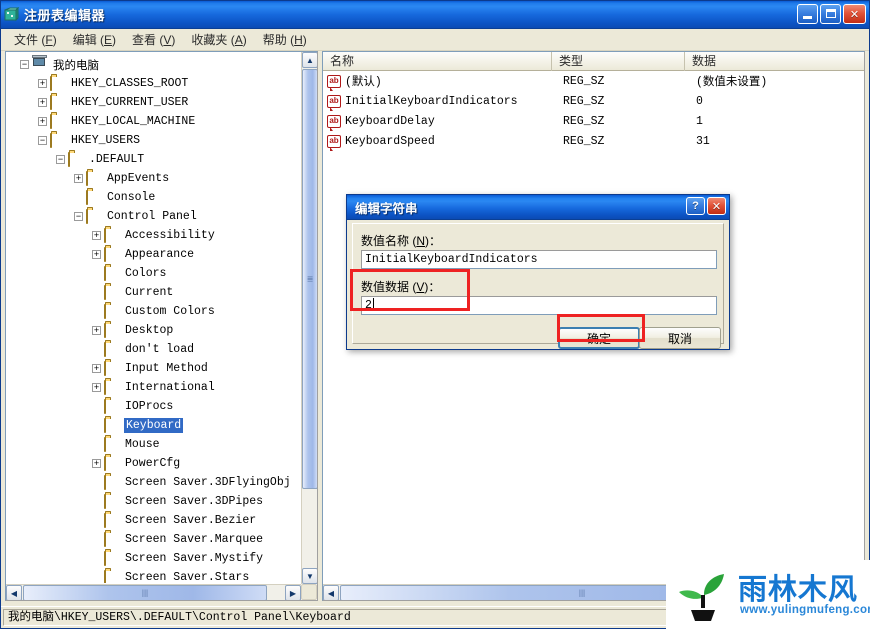 This screenshot has height=629, width=870. What do you see at coordinates (539, 259) in the screenshot?
I see `value-name-input: InitialKeyboardIndicators` at bounding box center [539, 259].